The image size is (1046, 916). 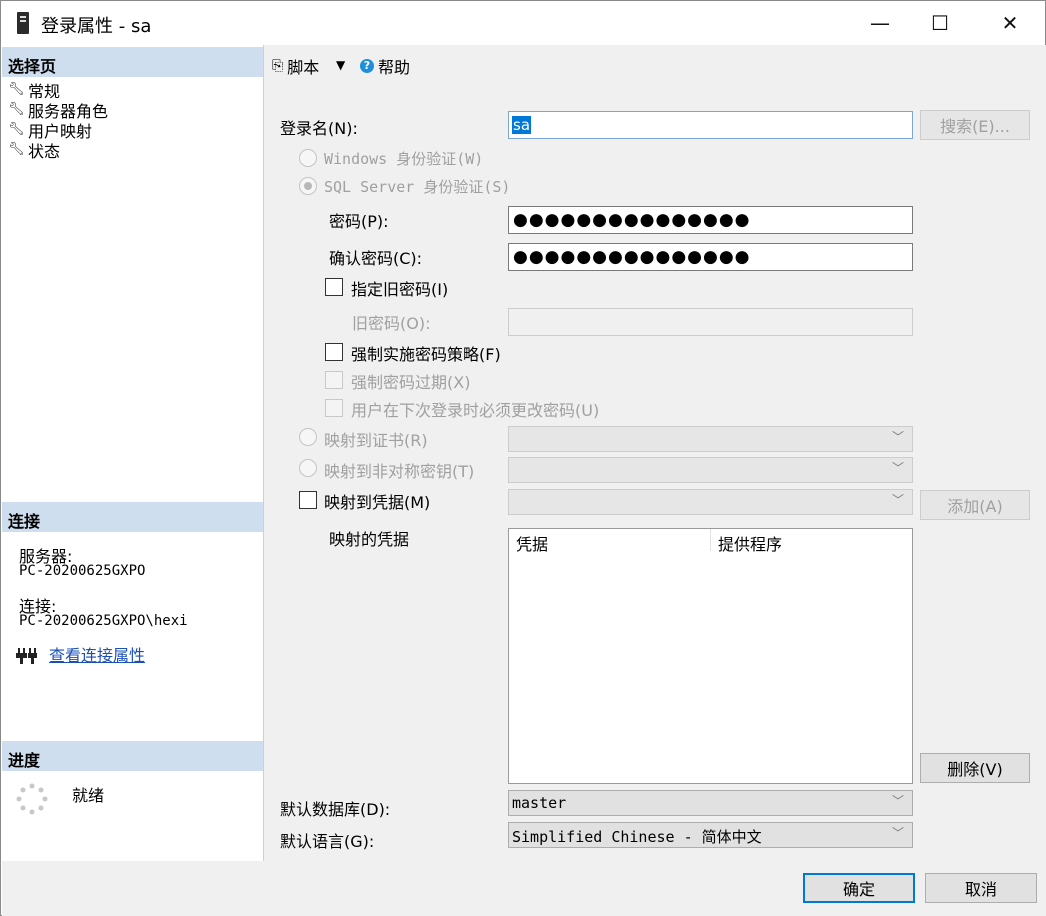 What do you see at coordinates (750, 543) in the screenshot?
I see `grid-header-provider: 提供程序` at bounding box center [750, 543].